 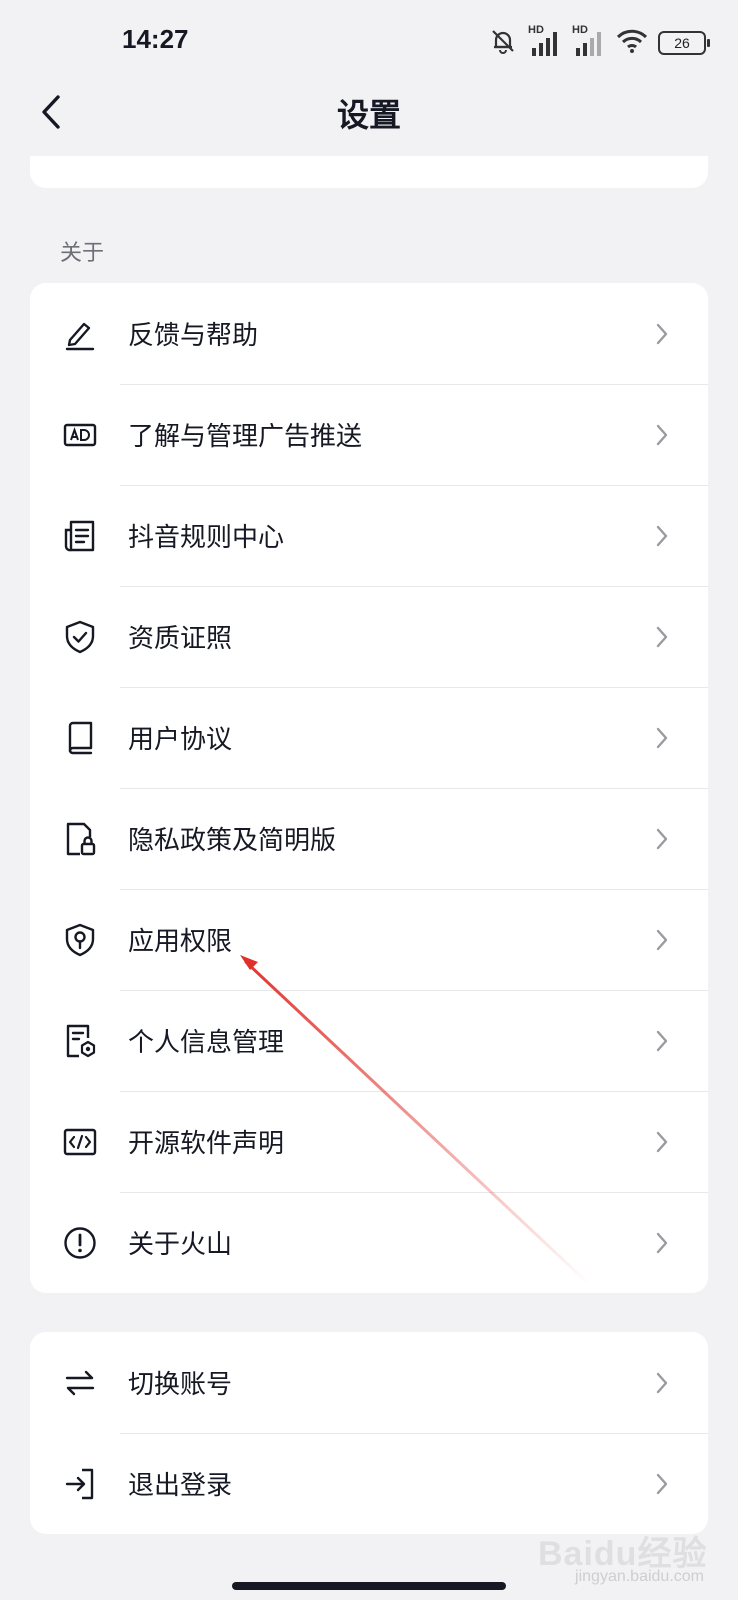 What do you see at coordinates (193, 336) in the screenshot?
I see `settings-item-label: 反馈与帮助` at bounding box center [193, 336].